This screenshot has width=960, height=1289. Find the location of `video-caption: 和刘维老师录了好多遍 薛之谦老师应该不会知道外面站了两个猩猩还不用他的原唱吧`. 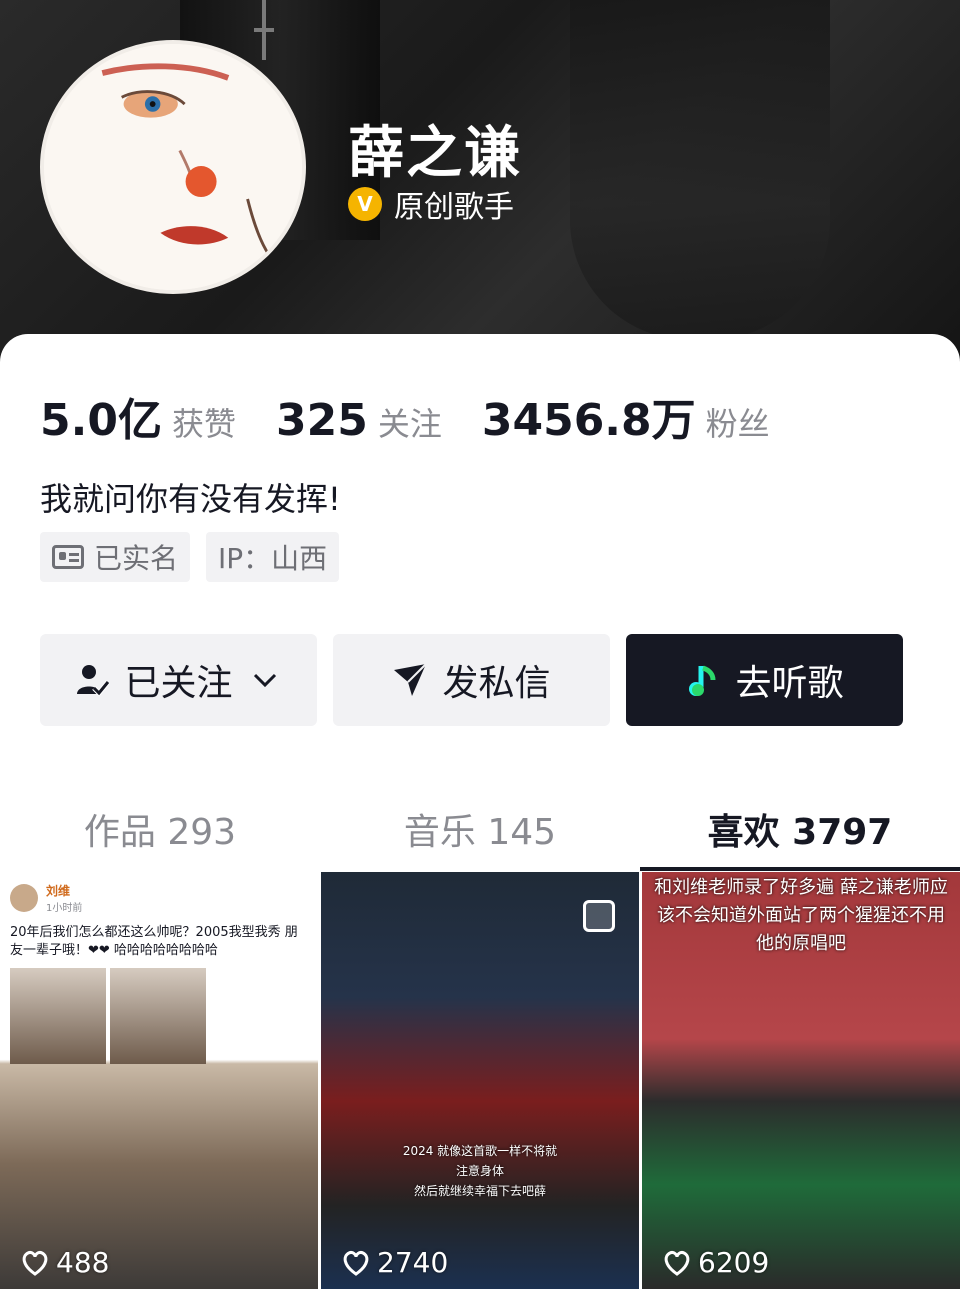

video-caption: 和刘维老师录了好多遍 薛之谦老师应该不会知道外面站了两个猩猩还不用他的原唱吧 is located at coordinates (801, 915).